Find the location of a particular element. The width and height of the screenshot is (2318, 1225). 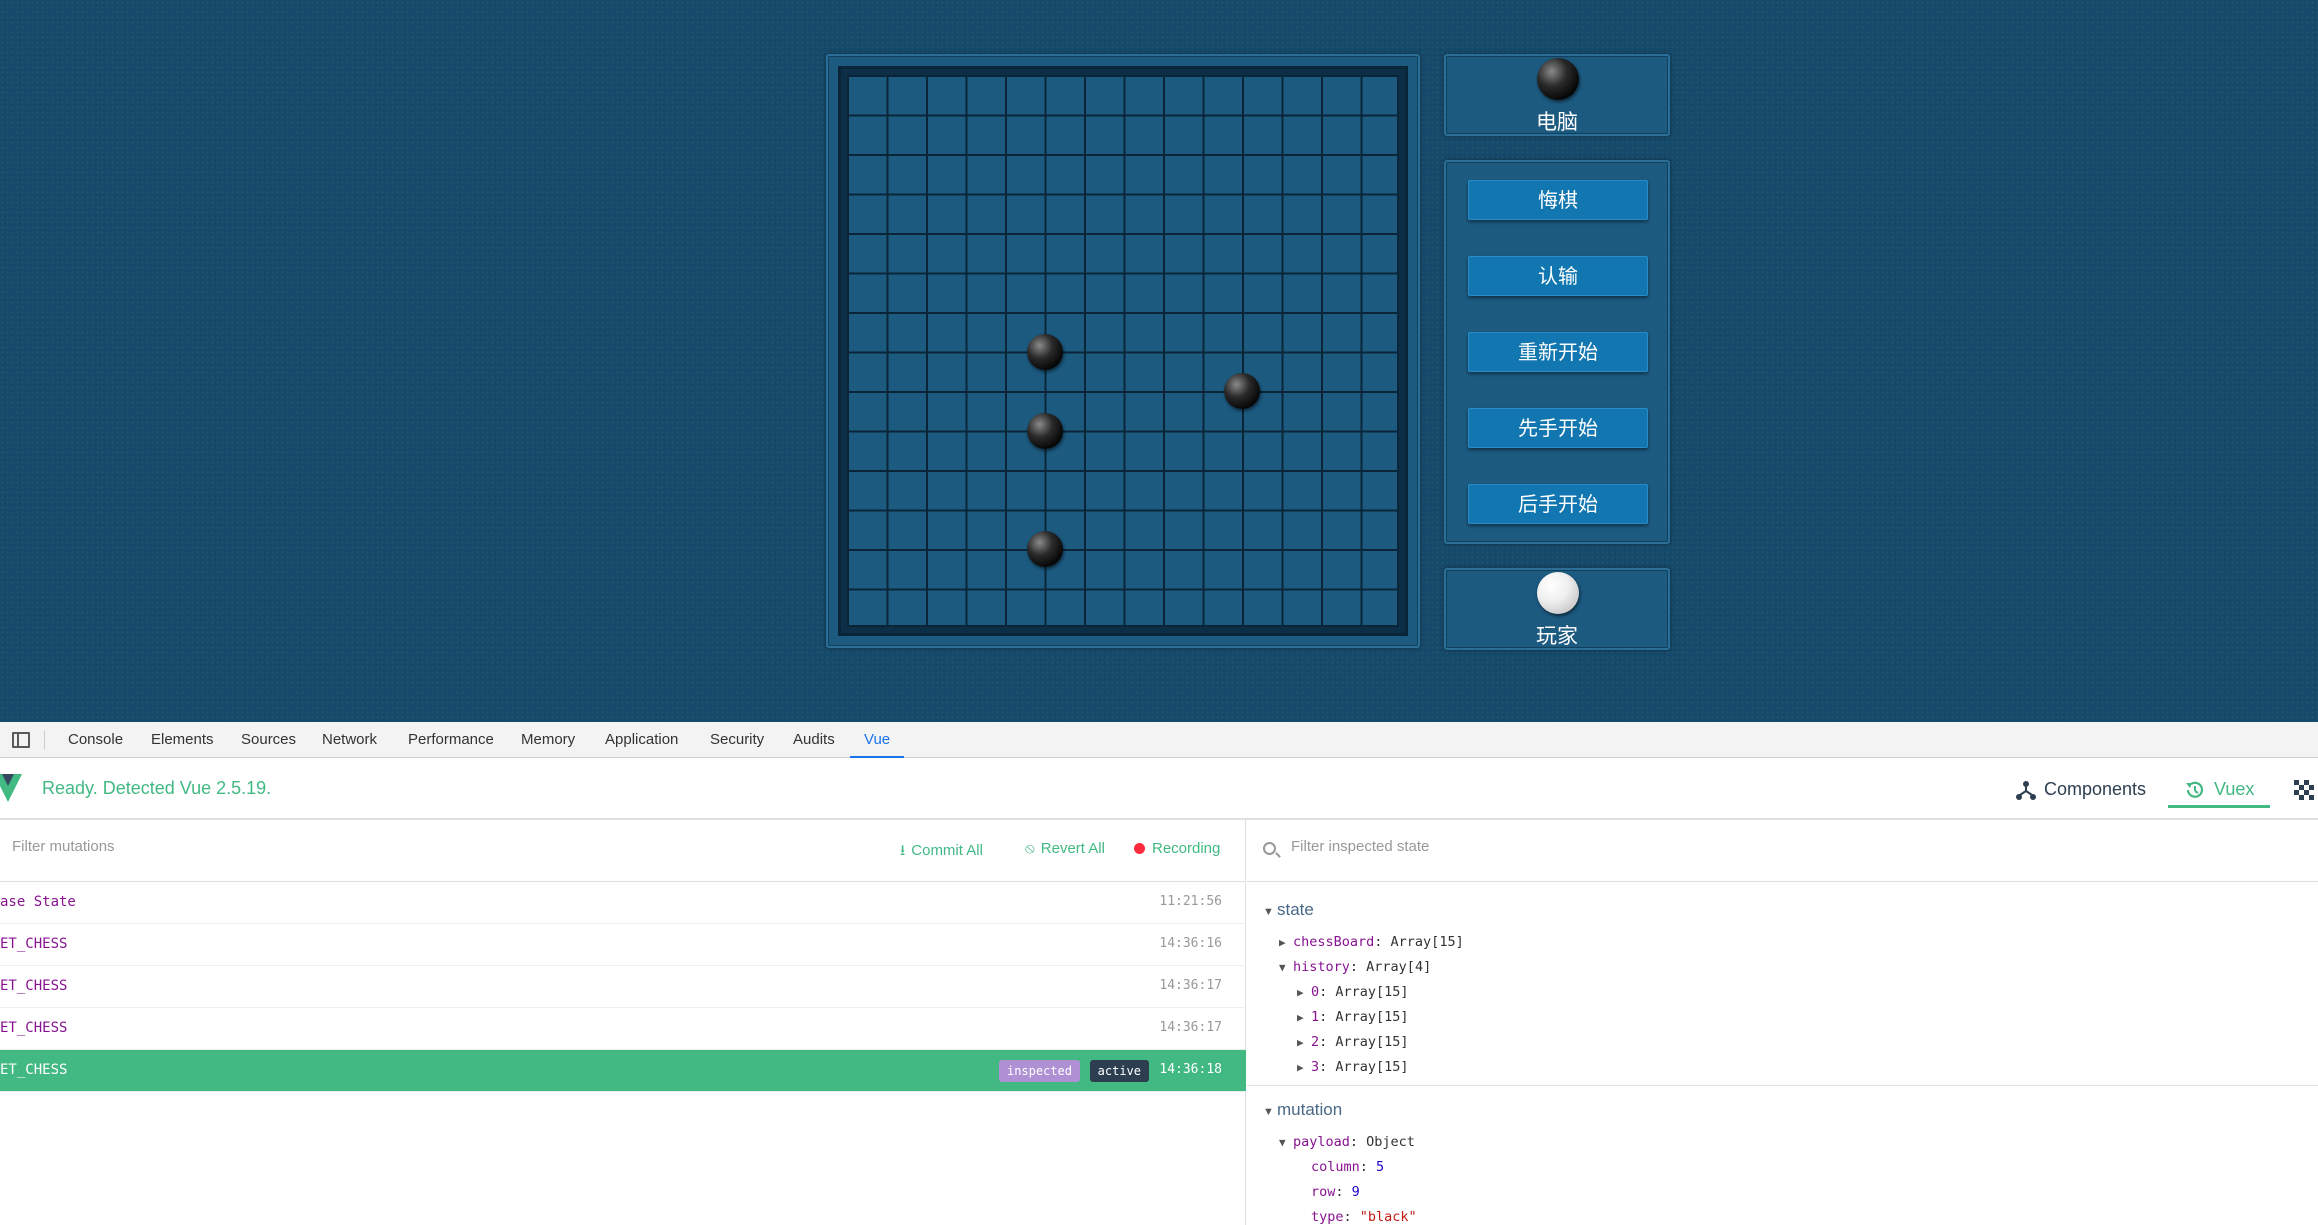

play-second-button: 后手开始 is located at coordinates (1558, 504).